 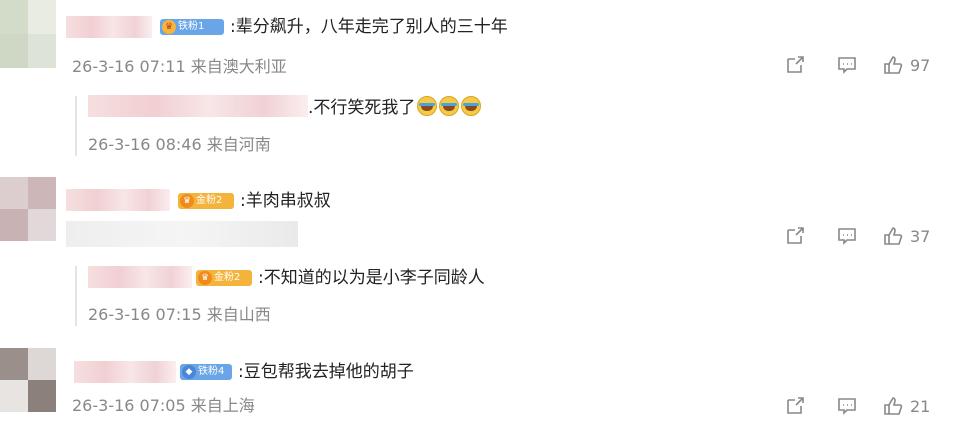 I want to click on comment-text: :豆包帮我去掉他的胡子, so click(x=326, y=372).